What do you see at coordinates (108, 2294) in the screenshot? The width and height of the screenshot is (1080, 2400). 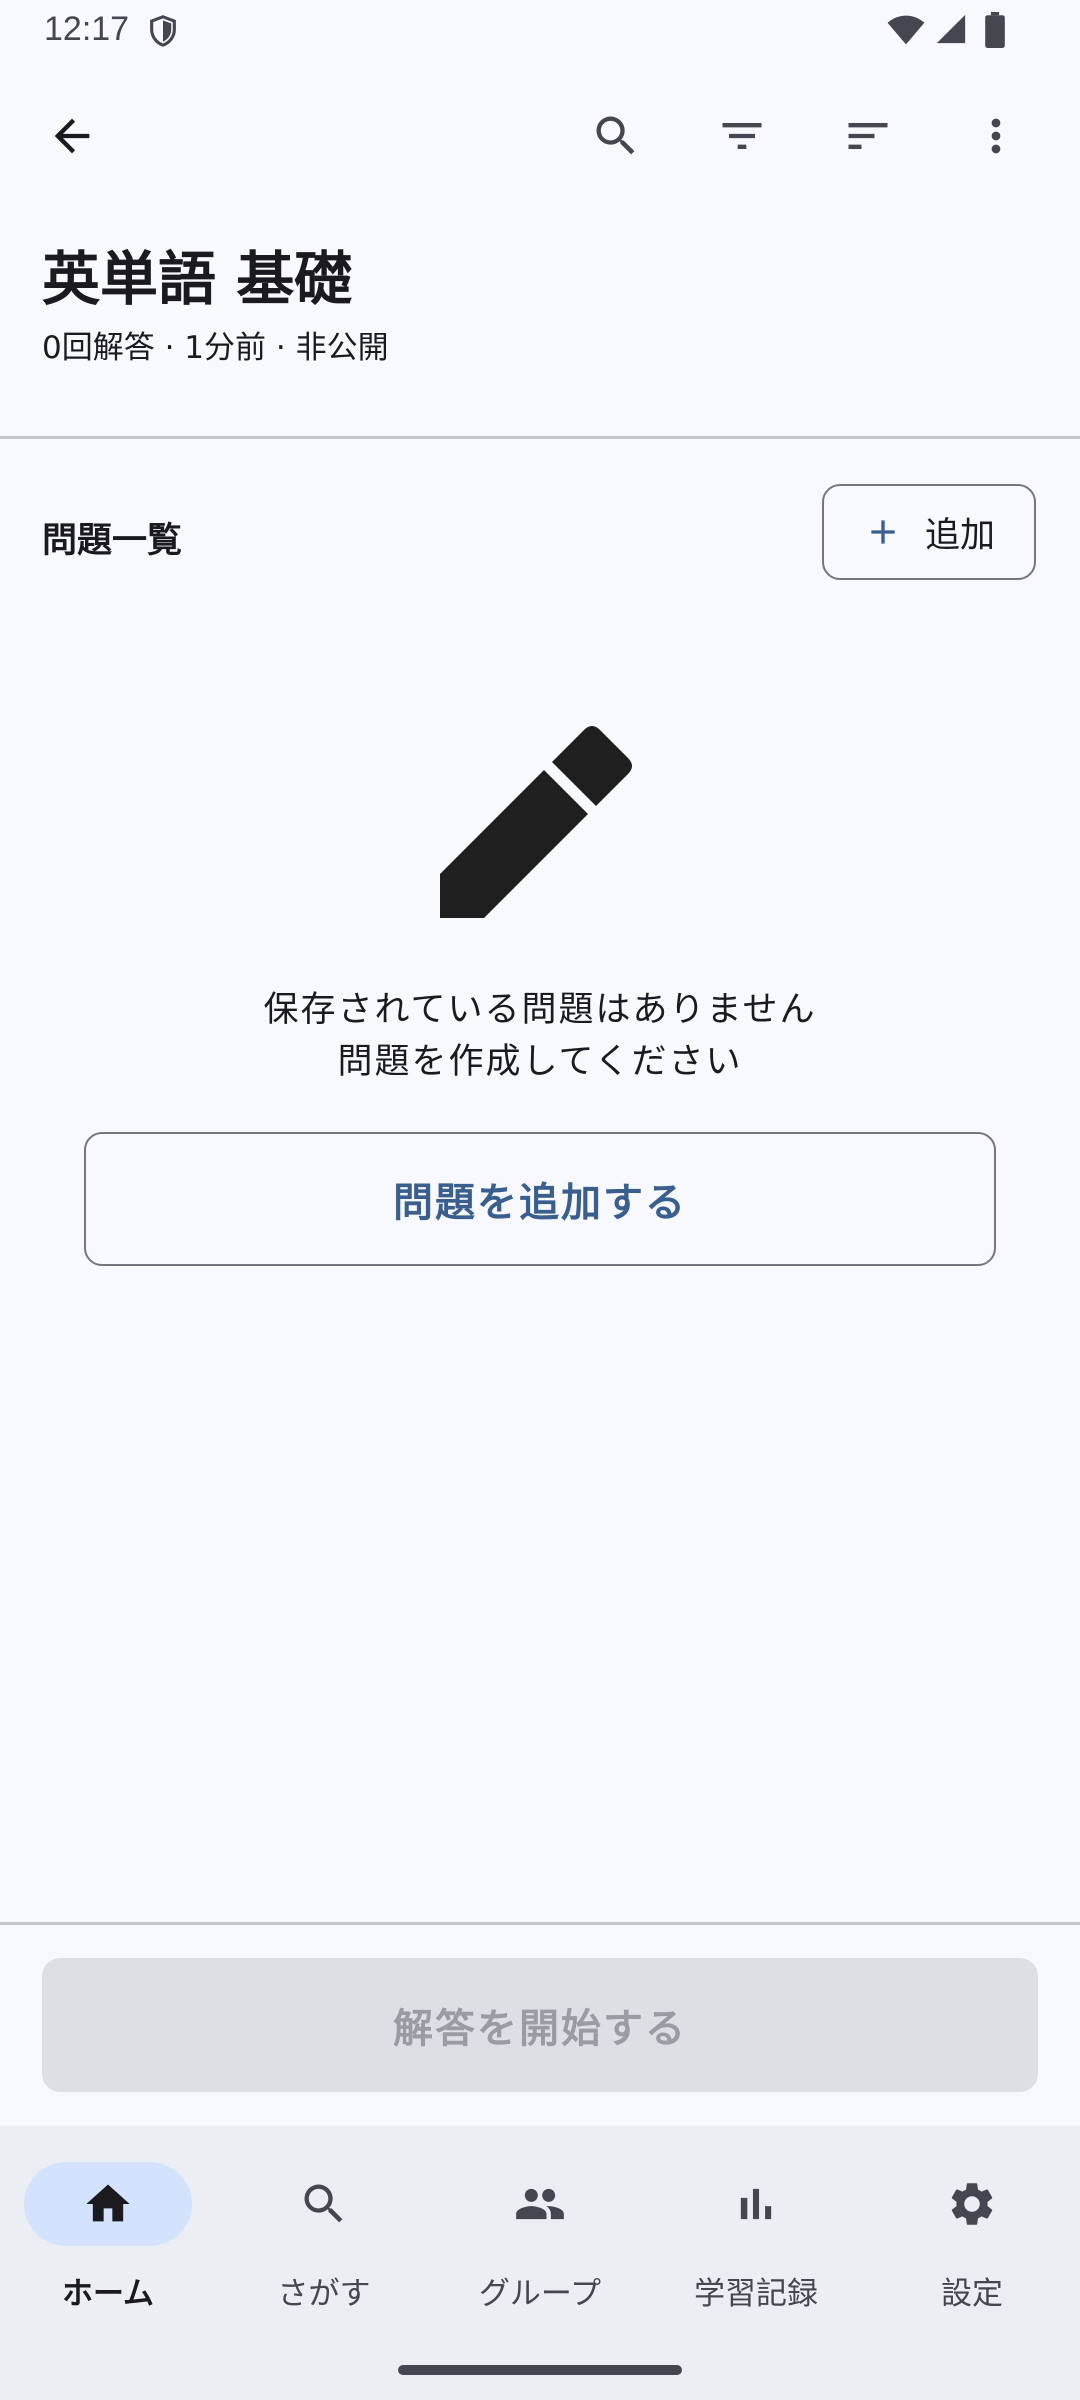 I see `nav-label-home: ホーム` at bounding box center [108, 2294].